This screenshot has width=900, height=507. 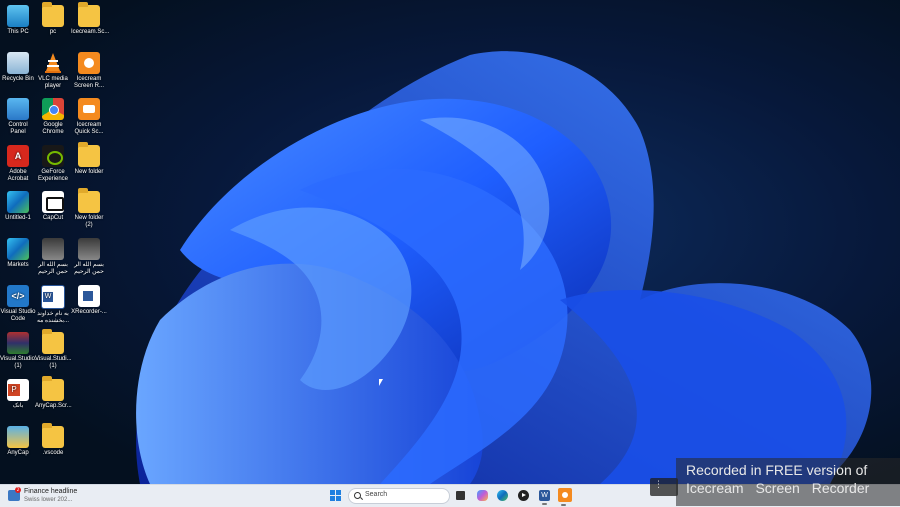 I want to click on desktop-icon-markets: Markets, so click(x=18, y=253).